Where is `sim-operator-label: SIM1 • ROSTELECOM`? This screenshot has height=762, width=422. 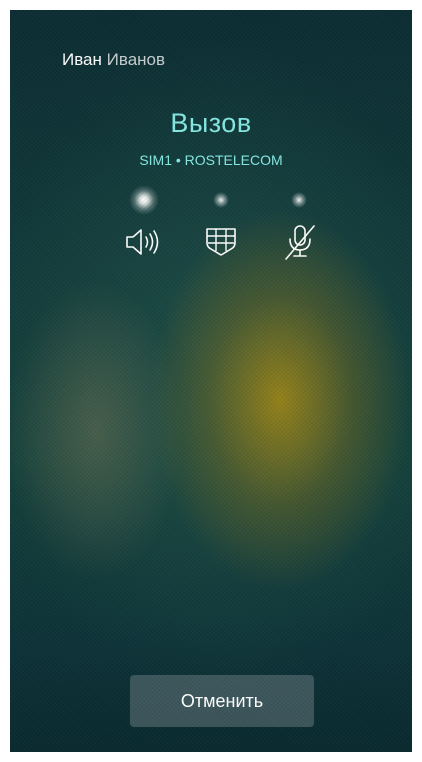
sim-operator-label: SIM1 • ROSTELECOM is located at coordinates (211, 160).